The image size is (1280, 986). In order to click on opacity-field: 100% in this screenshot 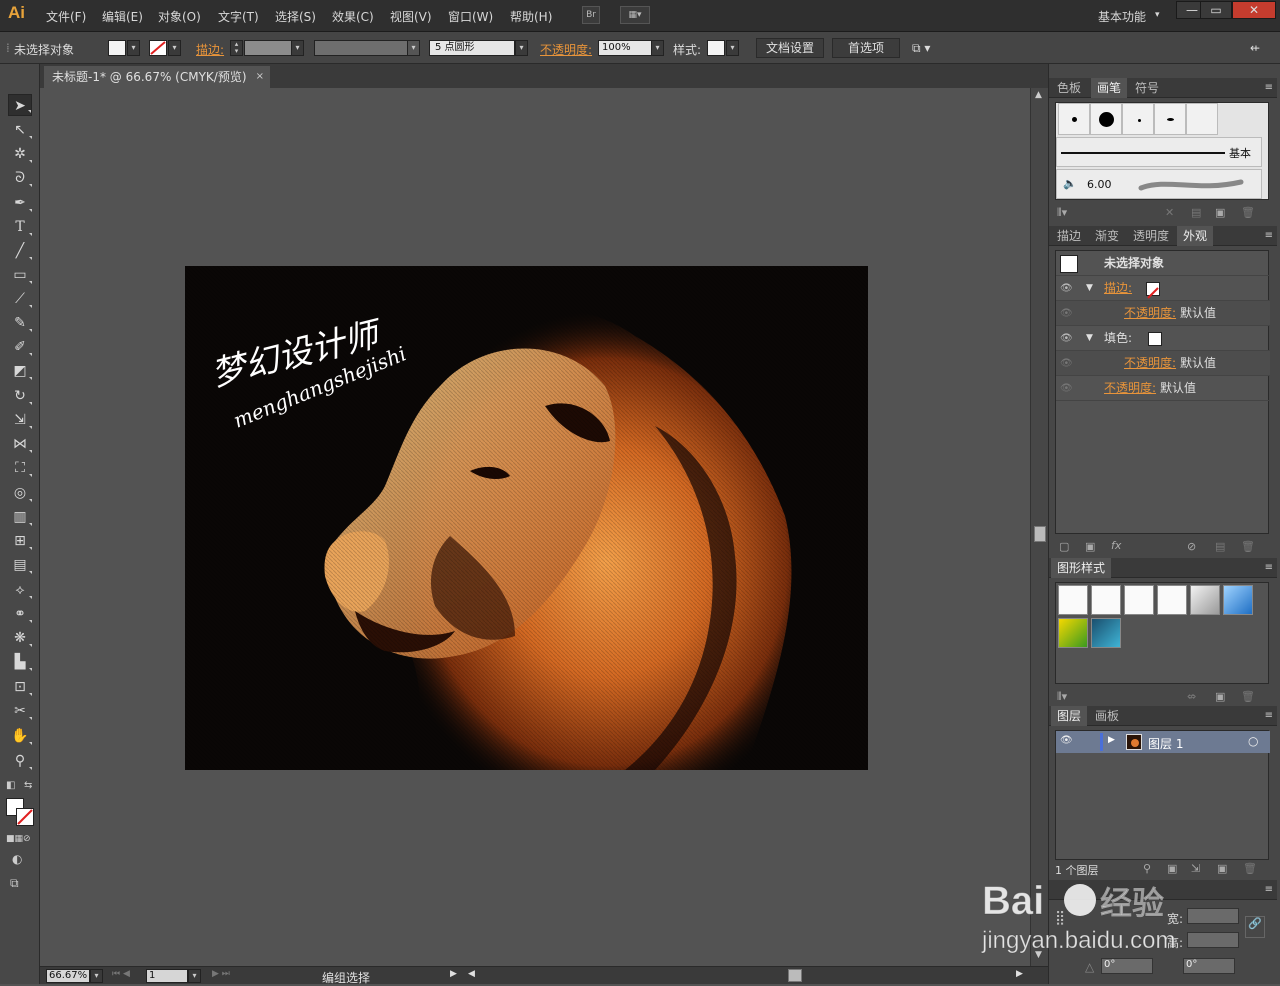, I will do `click(625, 48)`.